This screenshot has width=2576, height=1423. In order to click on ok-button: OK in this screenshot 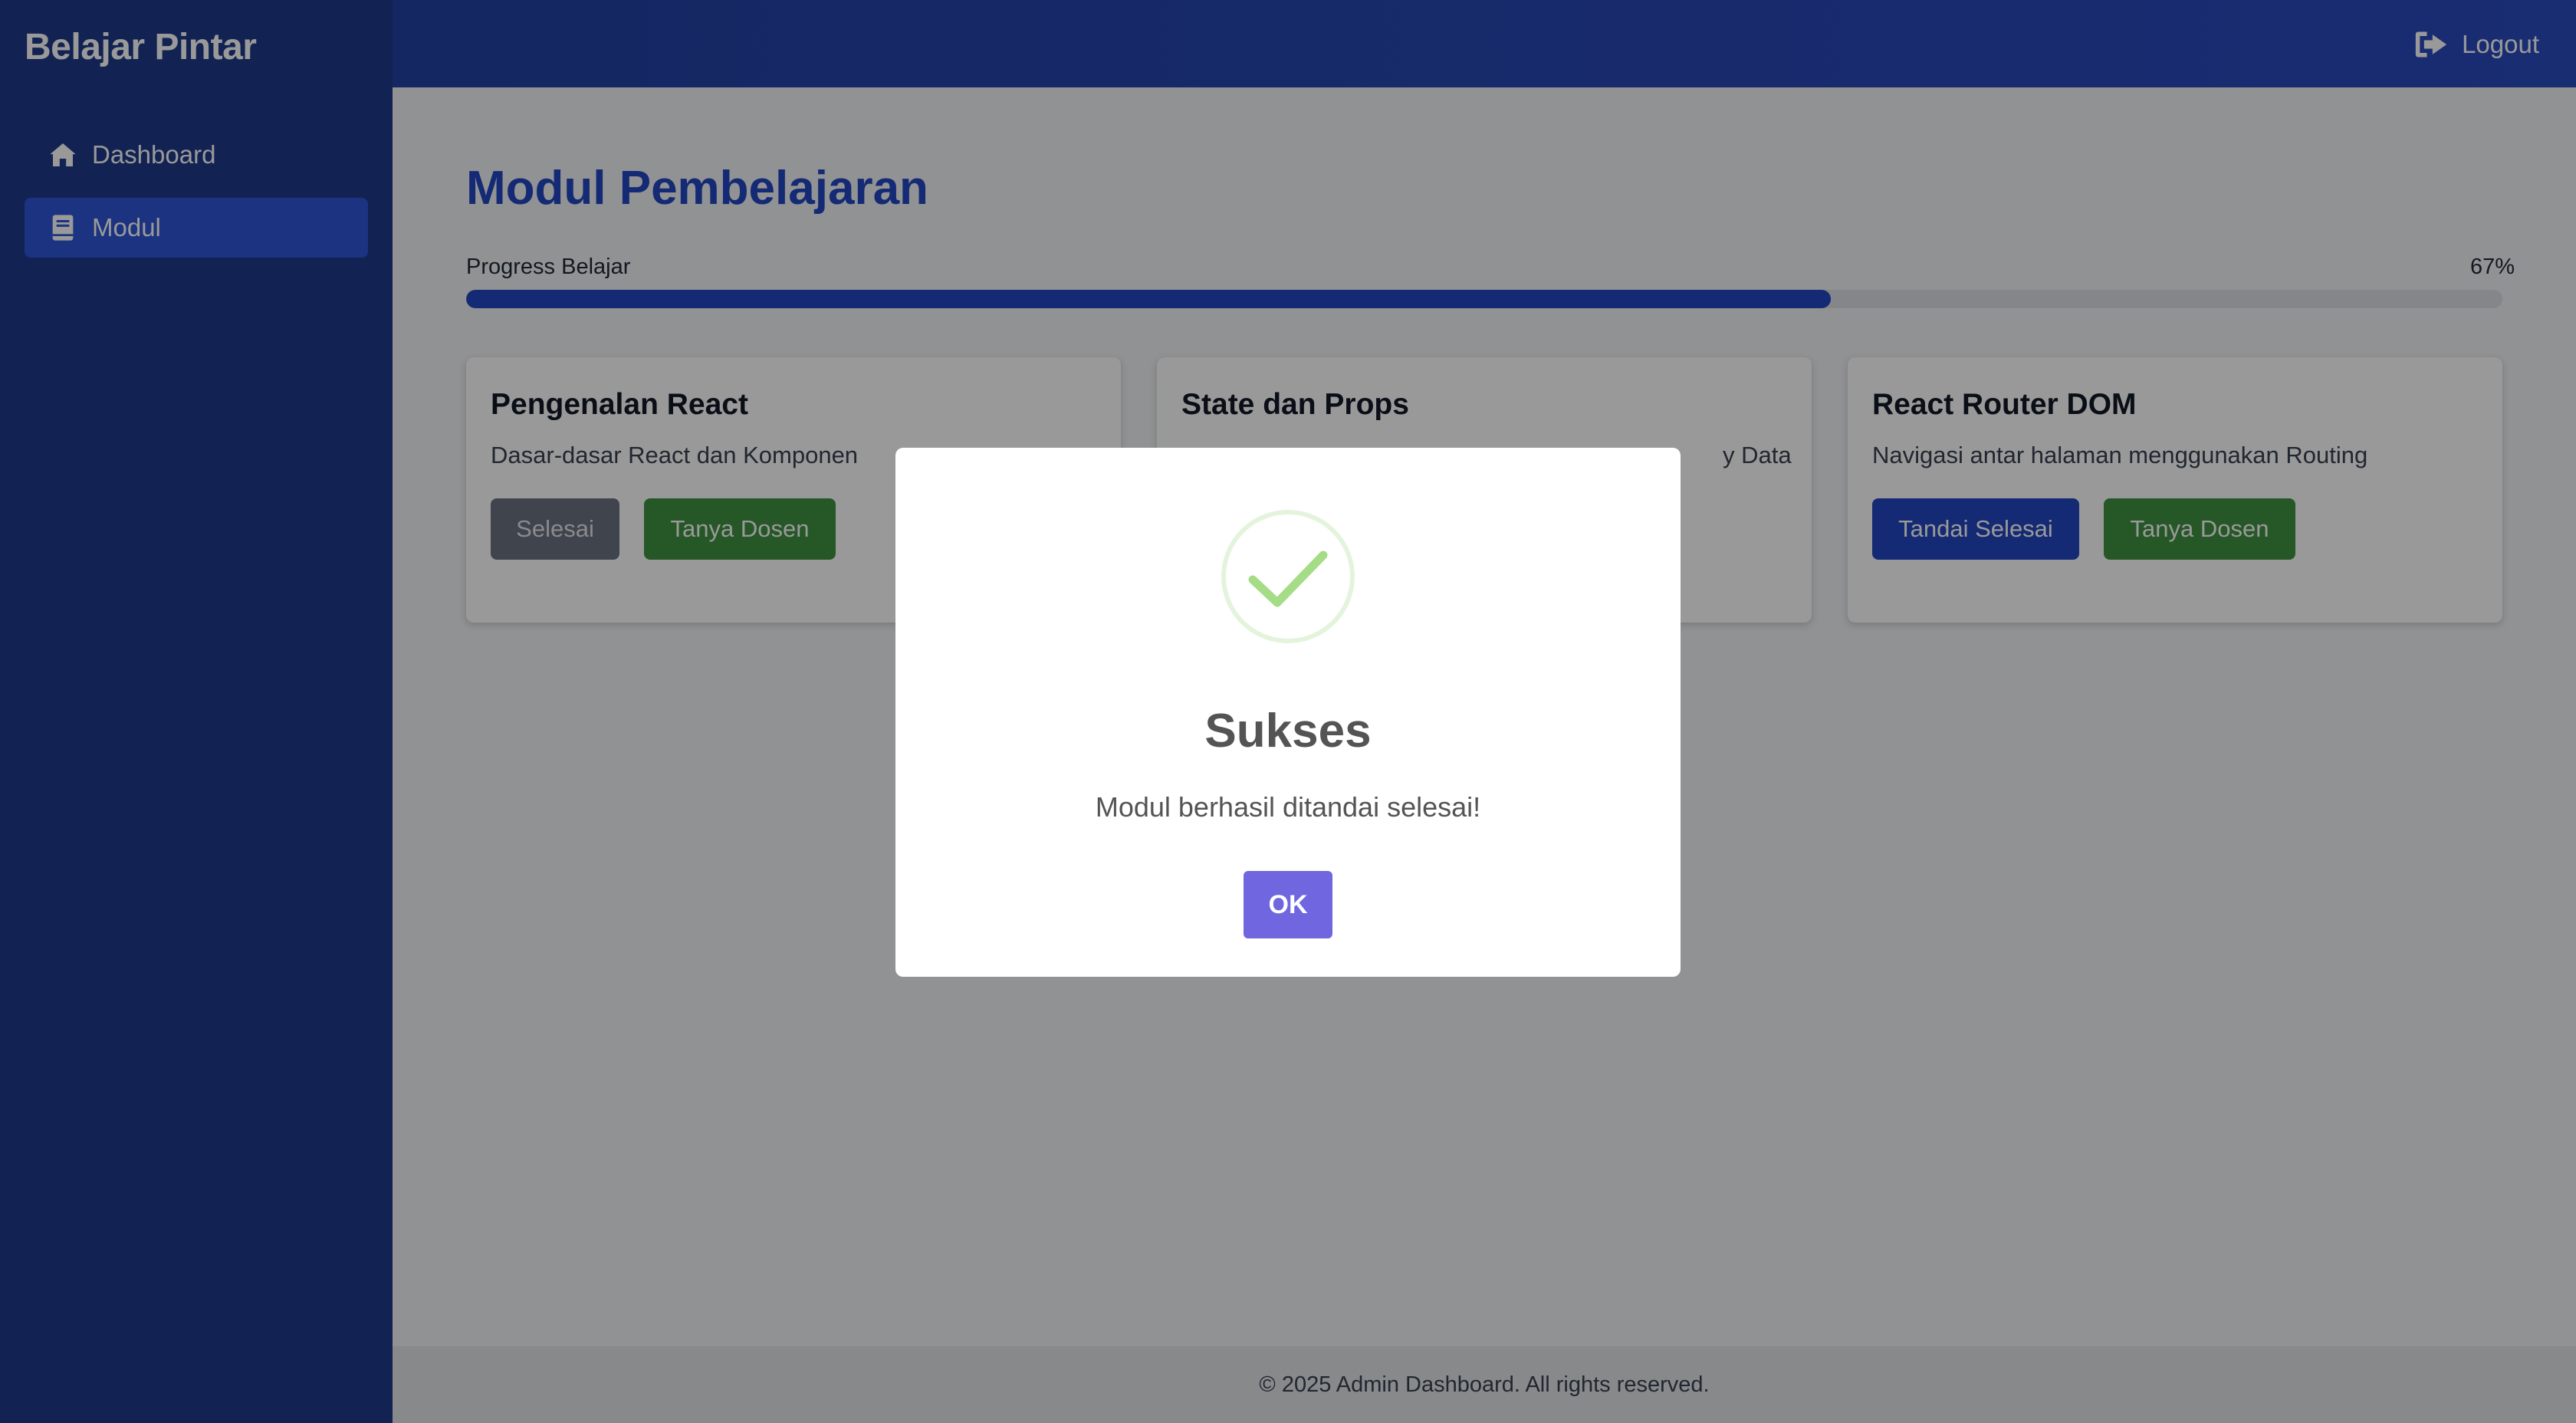, I will do `click(1288, 905)`.